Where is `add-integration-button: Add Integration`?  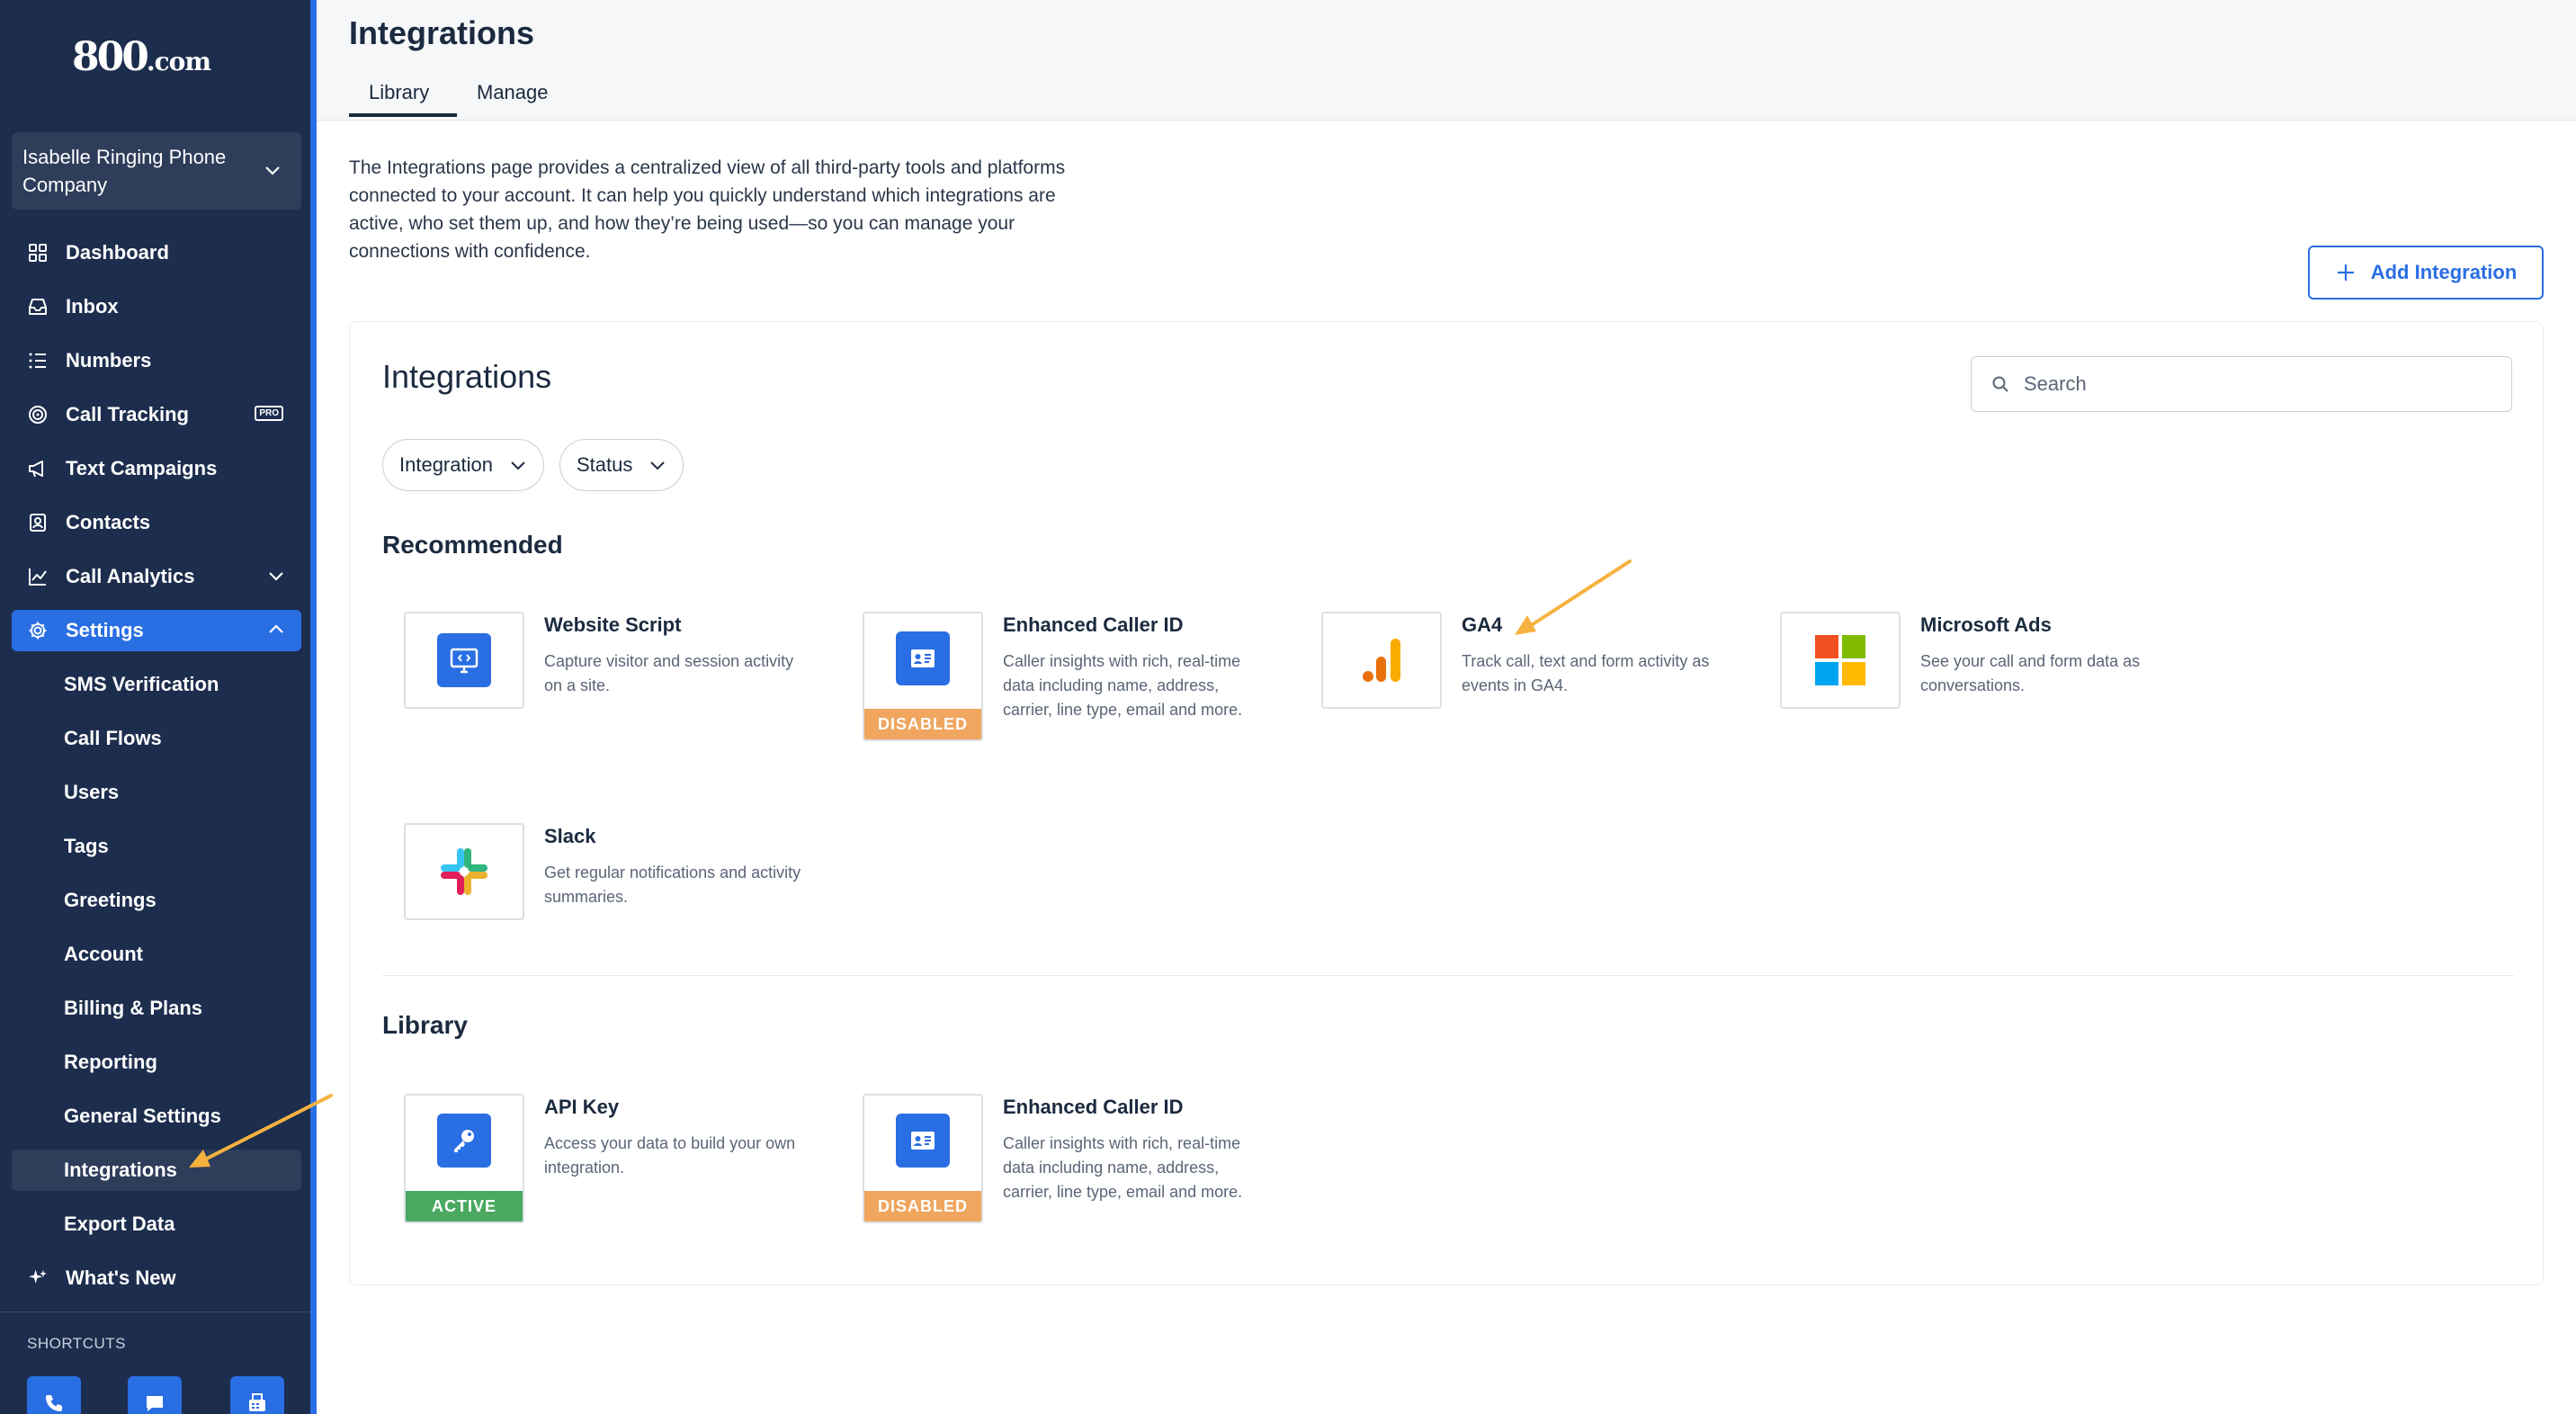
add-integration-button: Add Integration is located at coordinates (2426, 273).